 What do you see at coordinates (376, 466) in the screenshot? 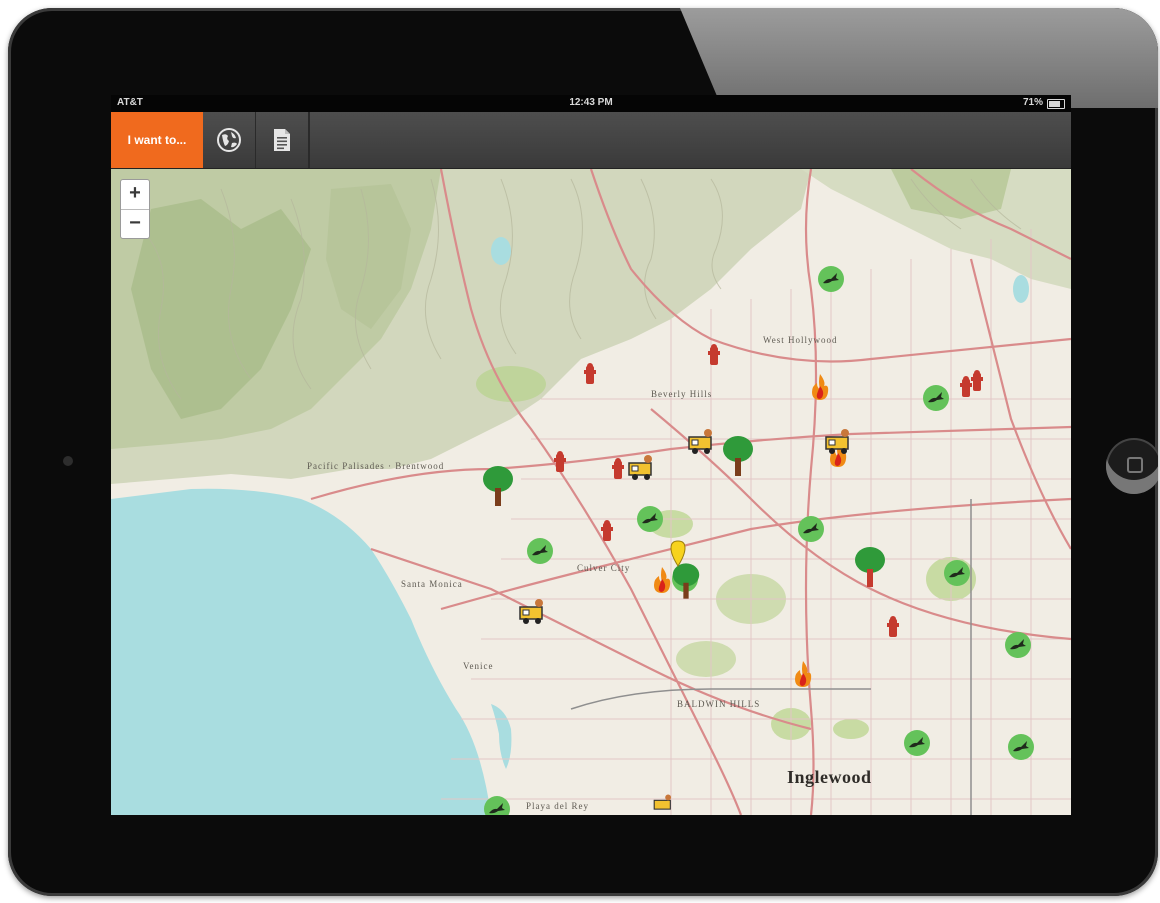
I see `label-pacific-palisades: Pacific Palisades · Brentwood` at bounding box center [376, 466].